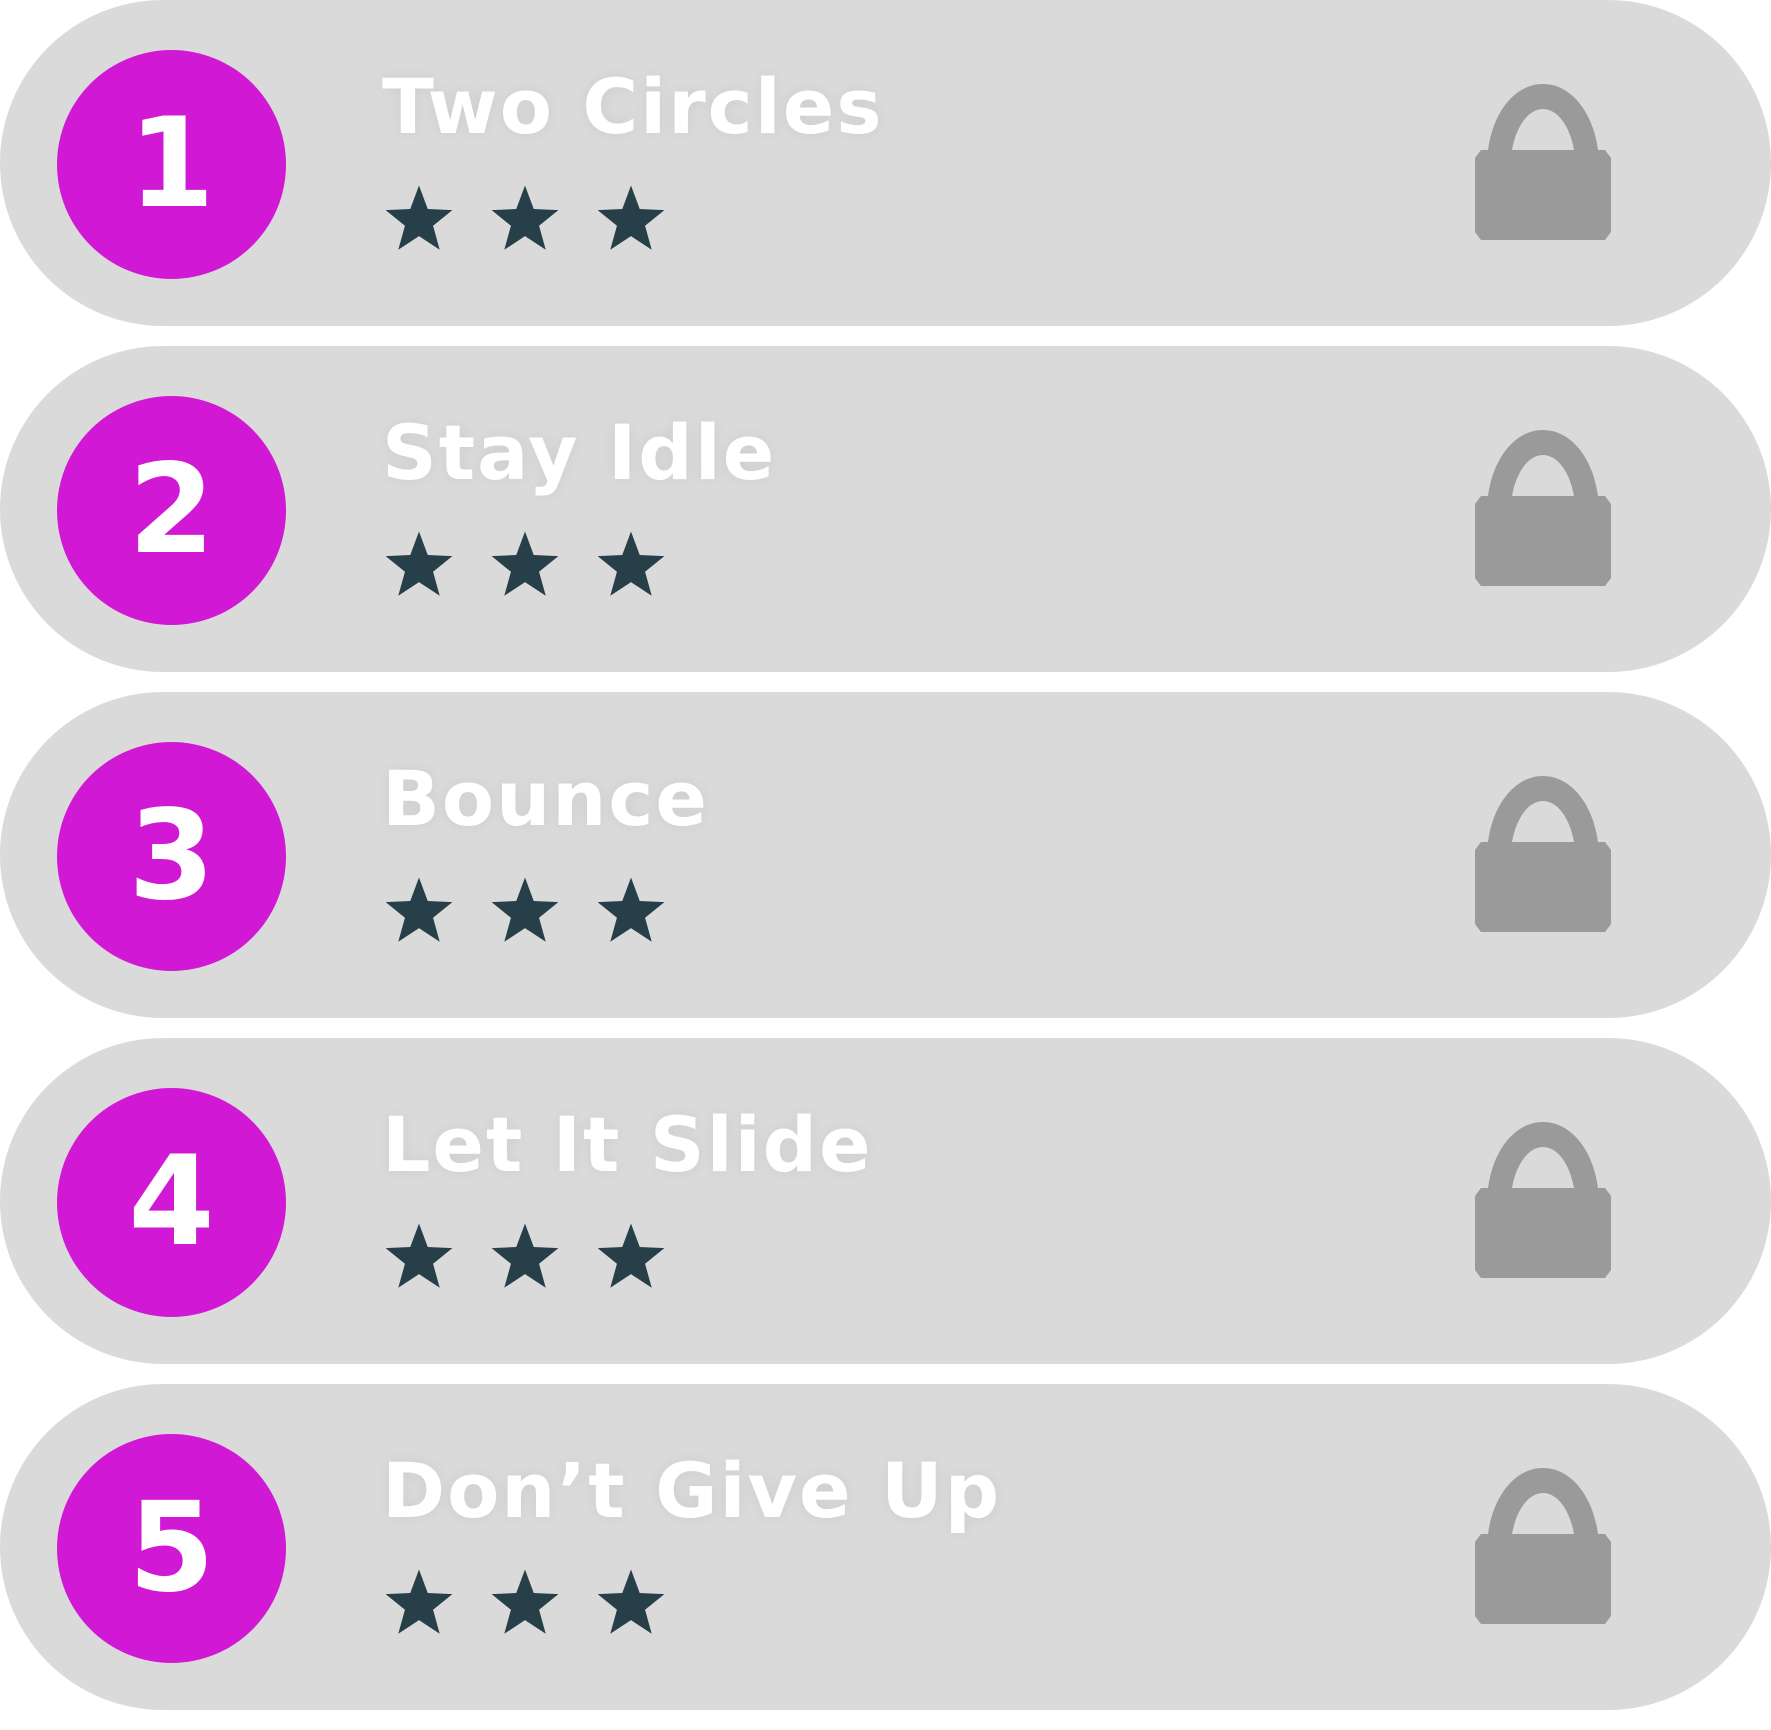  What do you see at coordinates (171, 1548) in the screenshot?
I see `level-number-badge: 5` at bounding box center [171, 1548].